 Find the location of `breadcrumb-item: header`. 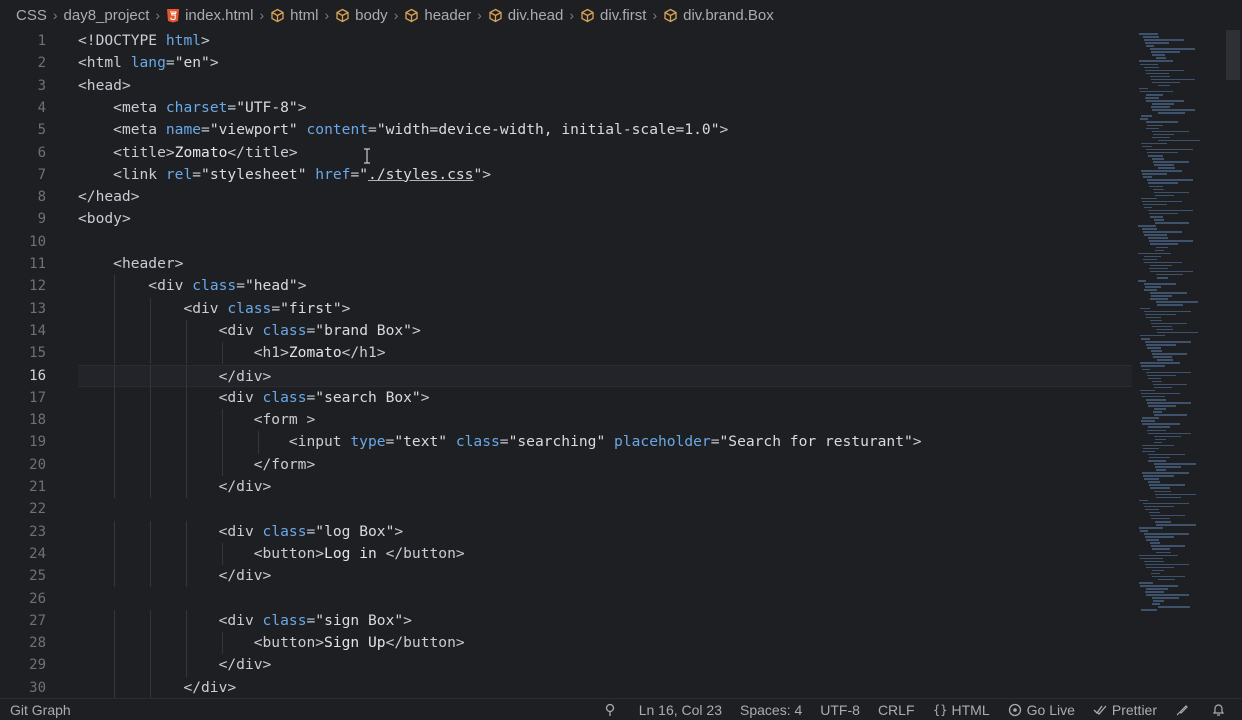

breadcrumb-item: header is located at coordinates (437, 15).